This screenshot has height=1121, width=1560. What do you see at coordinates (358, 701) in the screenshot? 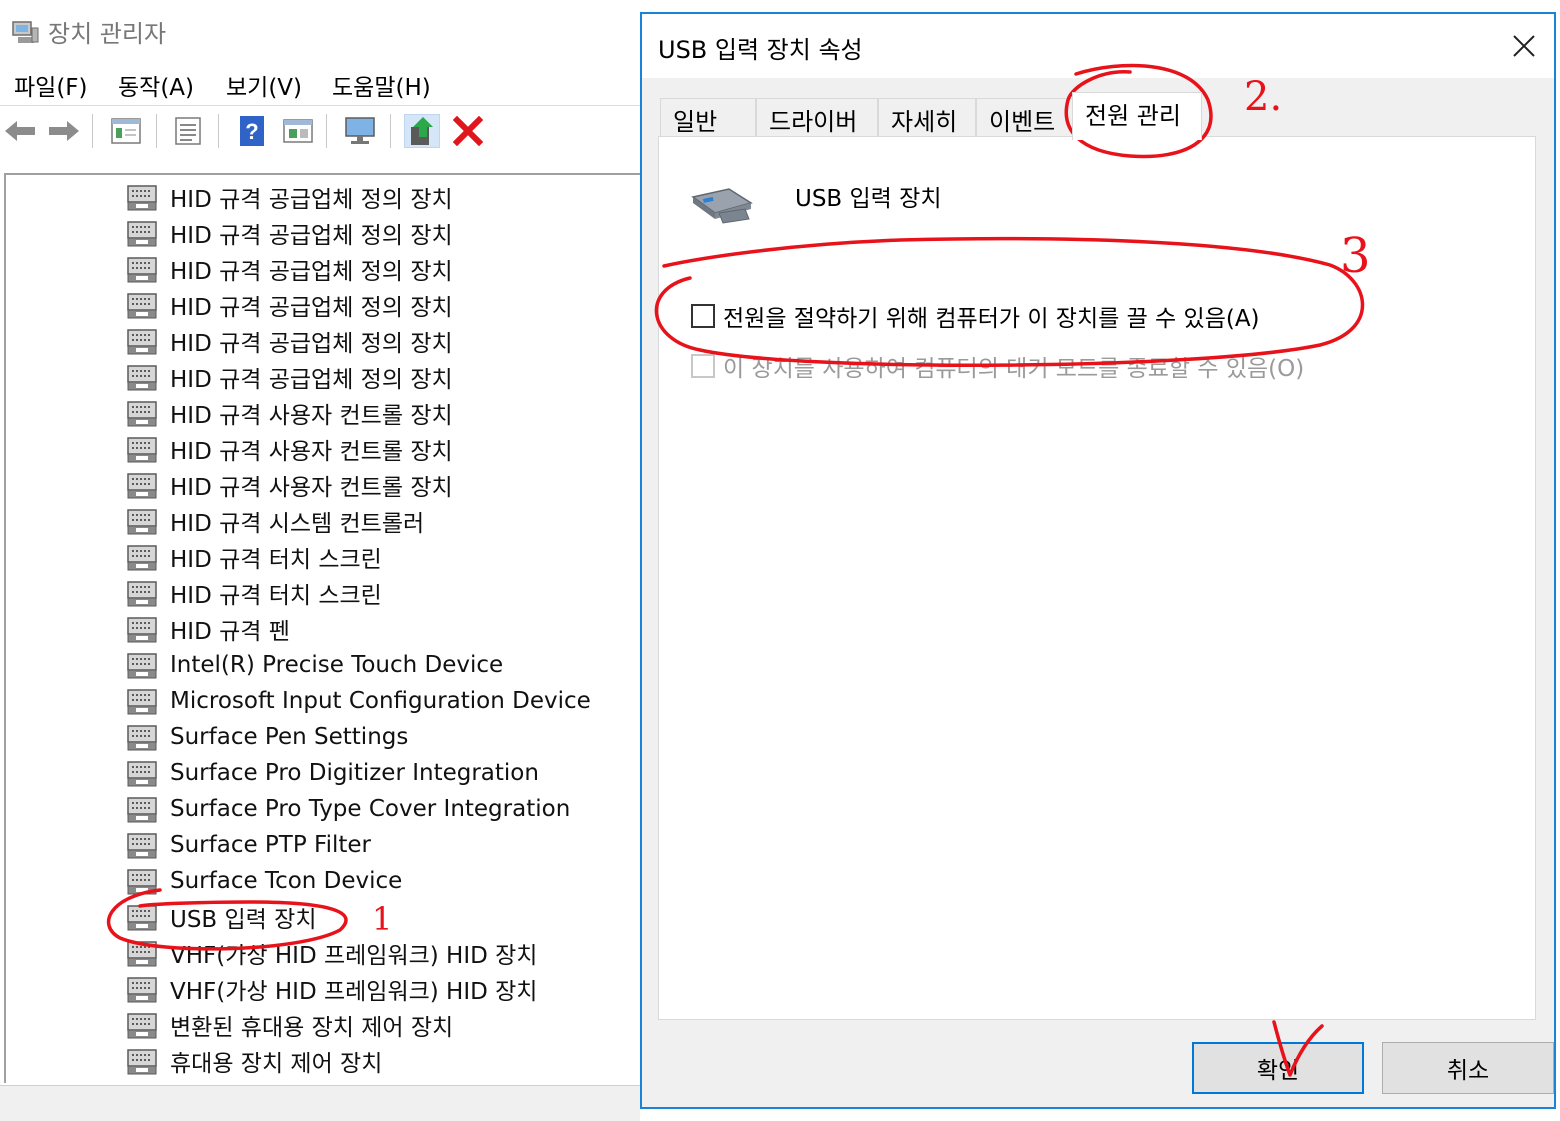
I see `tree-item: Microsoft Input Configuration Device` at bounding box center [358, 701].